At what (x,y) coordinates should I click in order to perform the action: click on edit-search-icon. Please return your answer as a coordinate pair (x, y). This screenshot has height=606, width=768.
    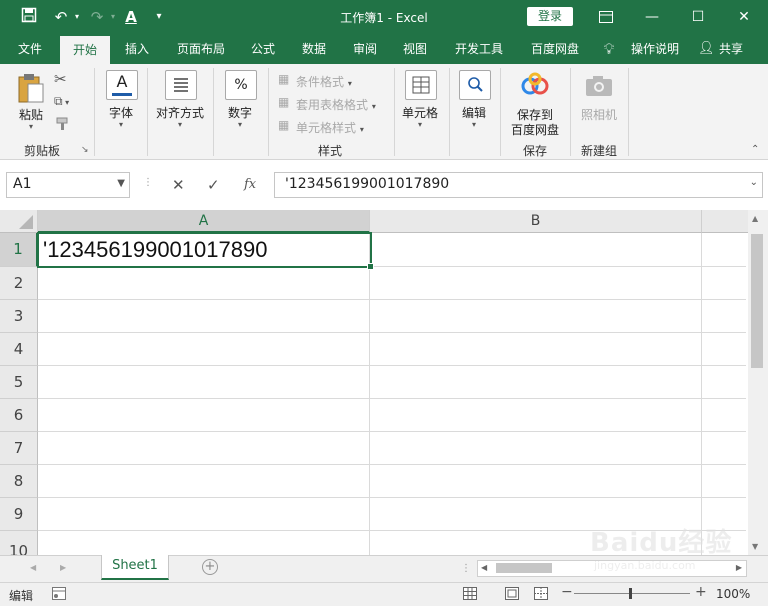
    Looking at the image, I should click on (475, 85).